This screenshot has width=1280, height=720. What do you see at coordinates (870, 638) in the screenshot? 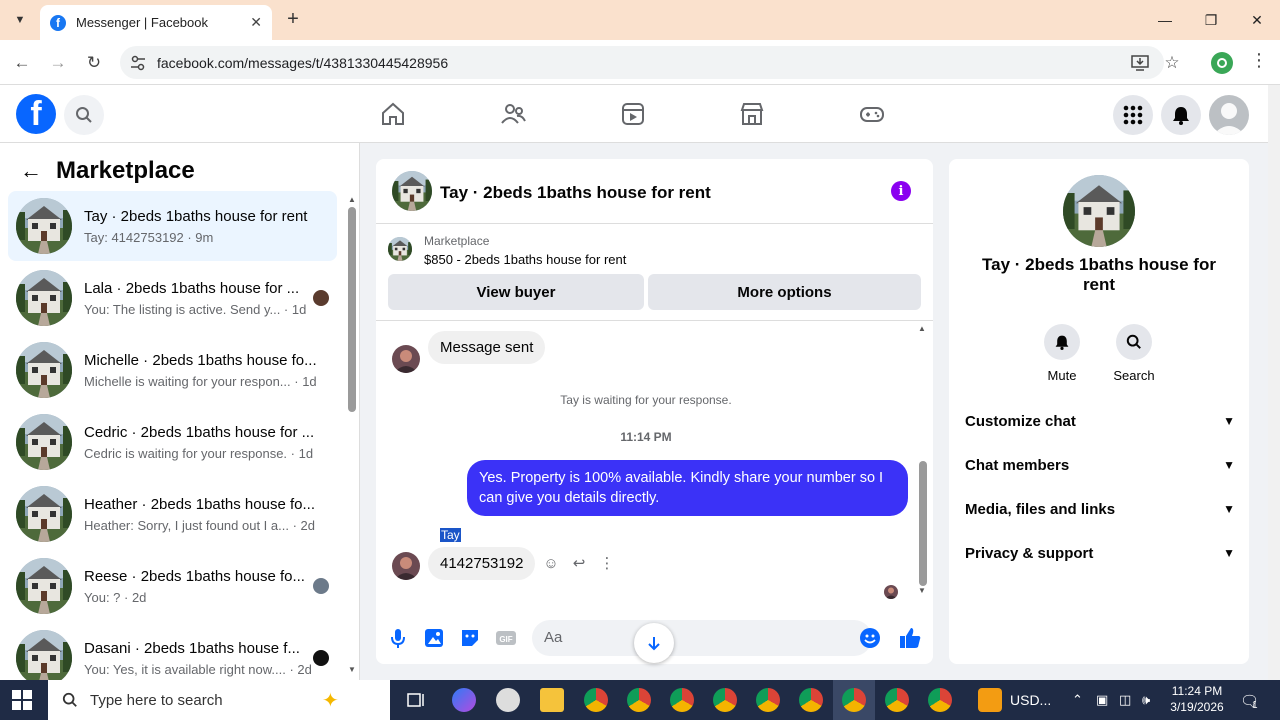
I see `emoji-icon` at bounding box center [870, 638].